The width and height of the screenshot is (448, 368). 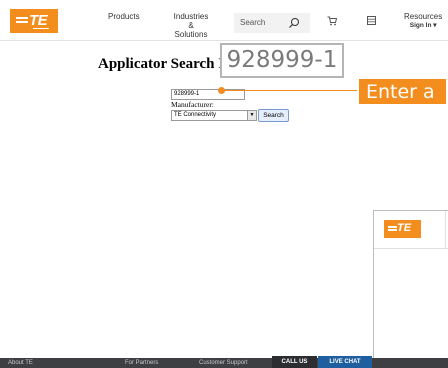 What do you see at coordinates (345, 362) in the screenshot?
I see `live-chat-button: LIVE CHAT` at bounding box center [345, 362].